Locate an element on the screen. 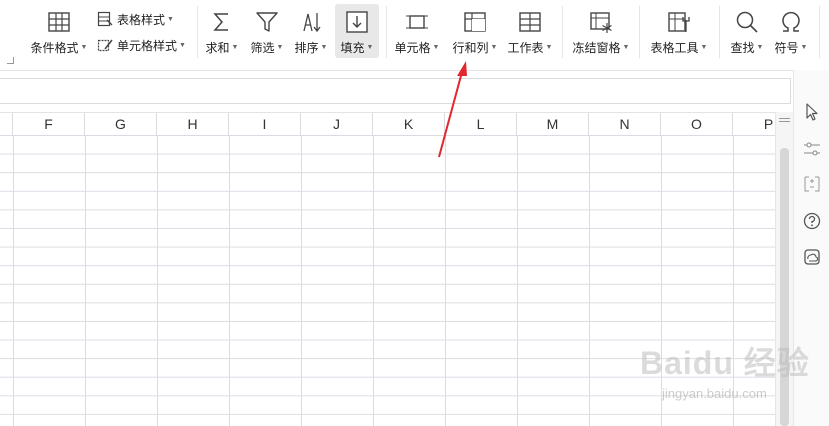  column-header-i: I is located at coordinates (265, 124).